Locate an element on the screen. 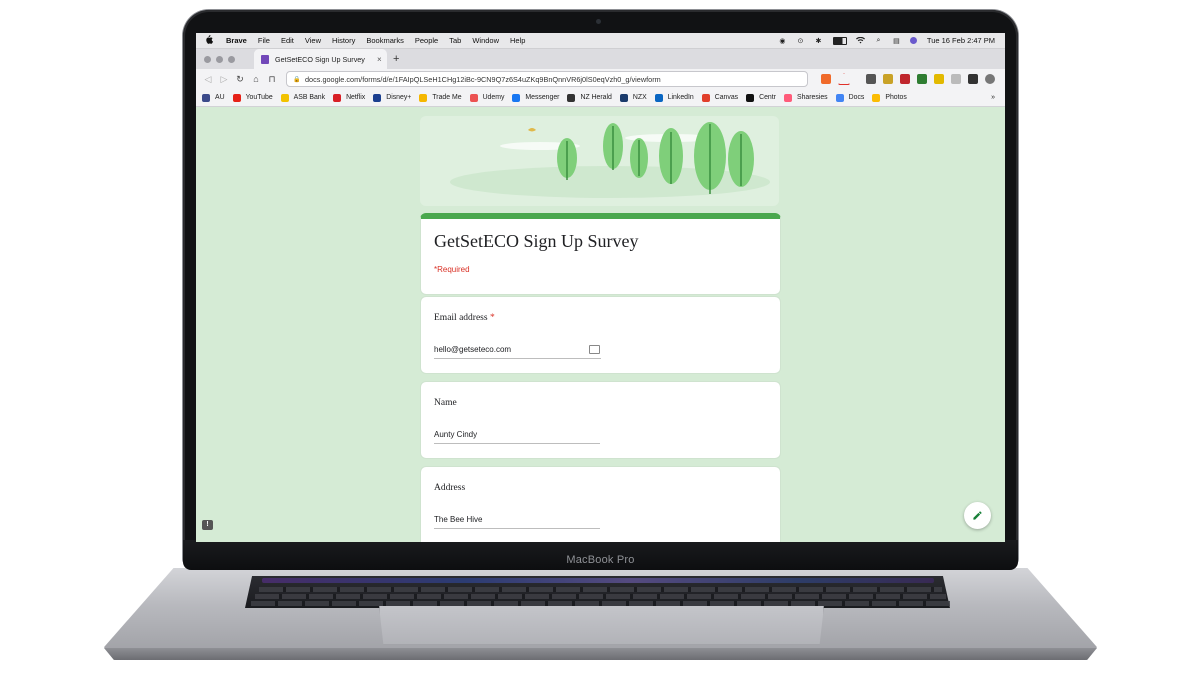 Image resolution: width=1200 pixels, height=677 pixels. lock-icon: 🔒 is located at coordinates (297, 79).